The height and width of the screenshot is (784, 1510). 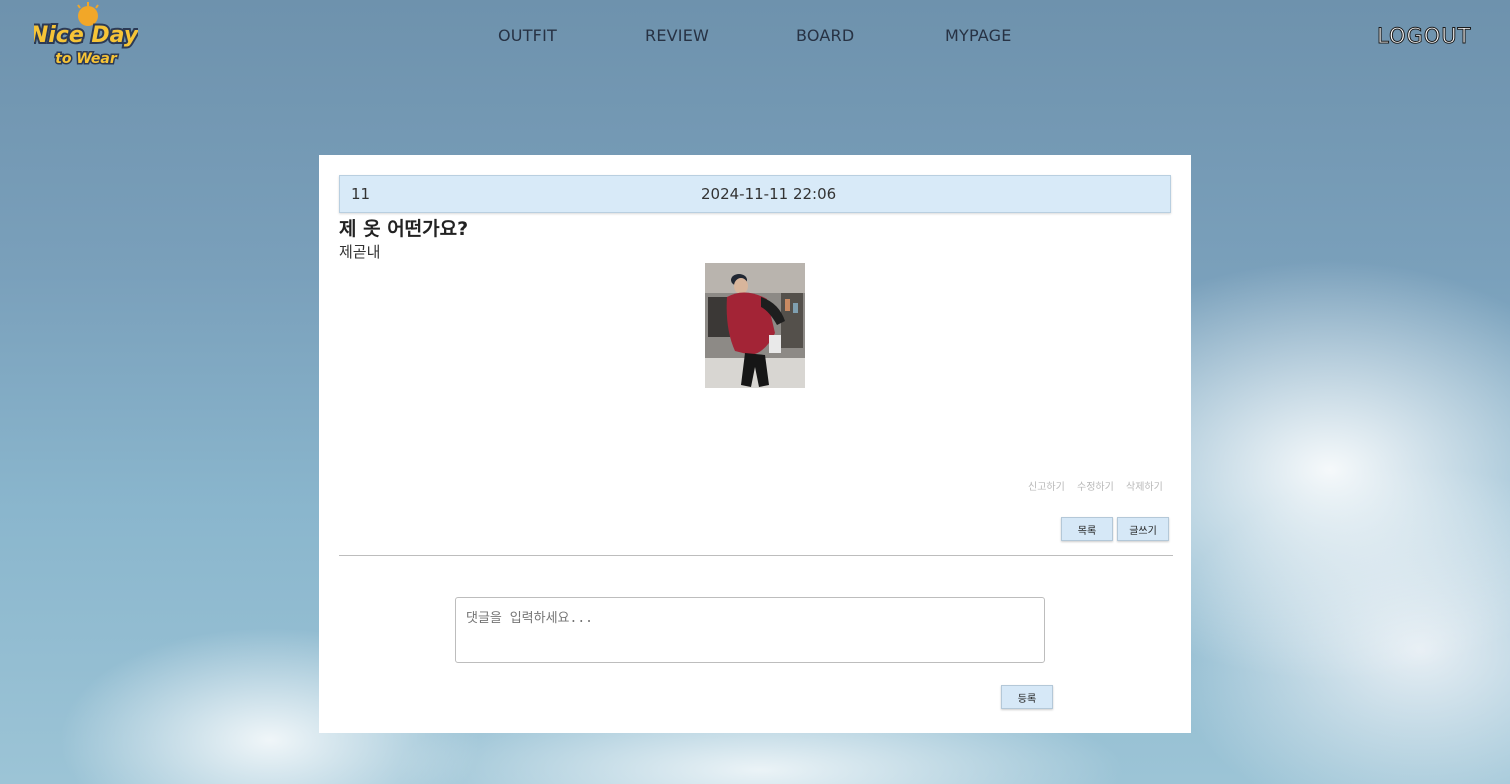 What do you see at coordinates (755, 325) in the screenshot?
I see `post-photo` at bounding box center [755, 325].